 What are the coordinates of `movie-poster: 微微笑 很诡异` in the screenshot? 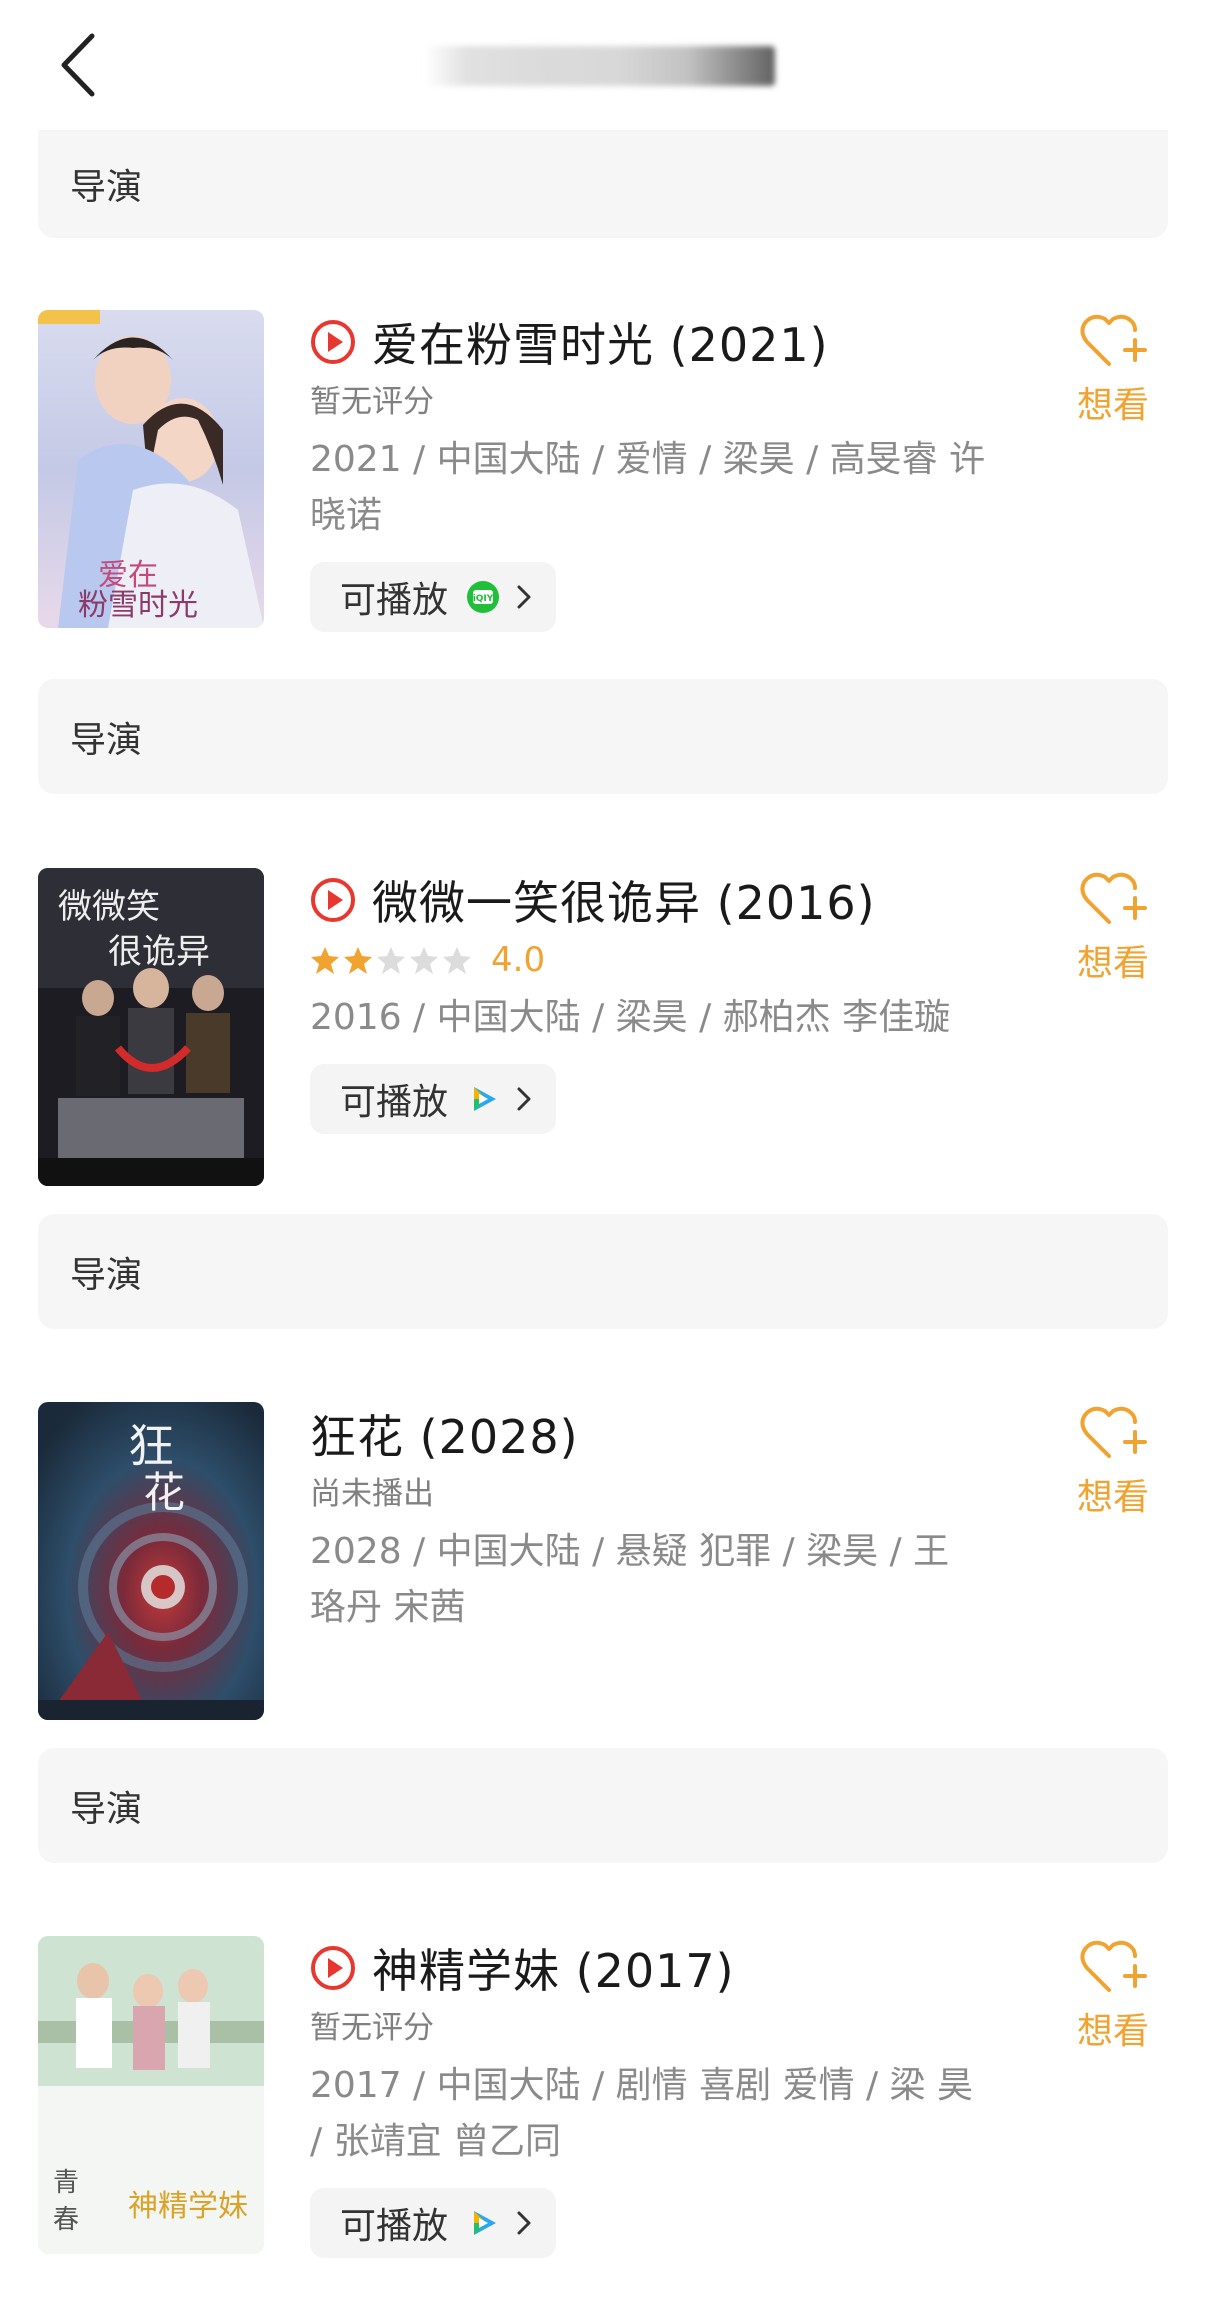 It's located at (151, 1027).